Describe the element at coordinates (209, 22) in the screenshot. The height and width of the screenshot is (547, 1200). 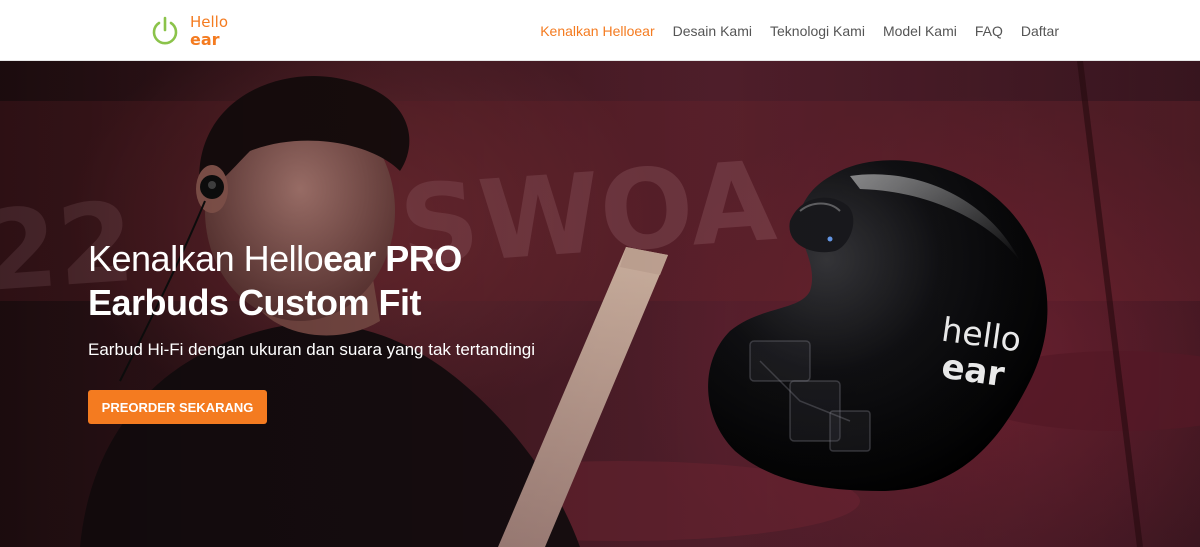
I see `brand-line1: Hello` at that location.